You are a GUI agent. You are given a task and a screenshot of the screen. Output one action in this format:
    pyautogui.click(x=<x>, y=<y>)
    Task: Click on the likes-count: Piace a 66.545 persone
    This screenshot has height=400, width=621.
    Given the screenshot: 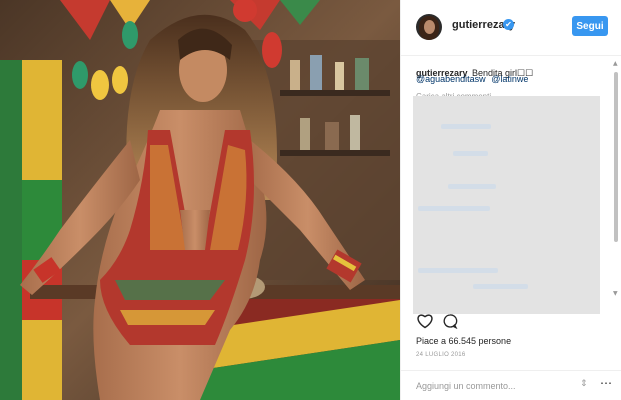 What is the action you would take?
    pyautogui.click(x=463, y=341)
    